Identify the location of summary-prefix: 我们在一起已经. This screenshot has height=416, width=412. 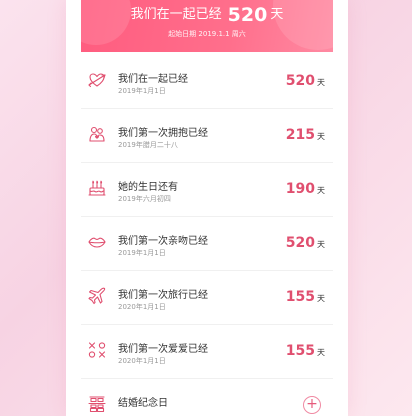
(176, 14).